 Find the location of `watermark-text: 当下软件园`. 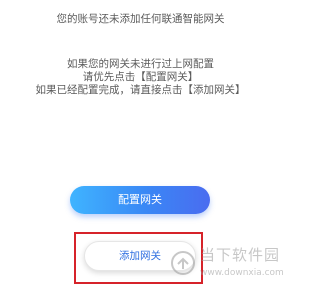

watermark-text: 当下软件园 is located at coordinates (240, 255).